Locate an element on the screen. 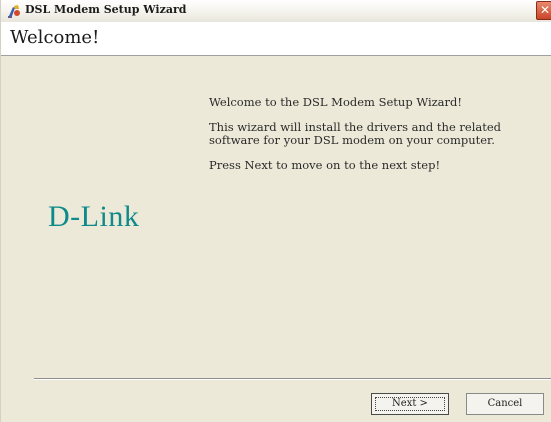 The height and width of the screenshot is (422, 551). footer-divider is located at coordinates (292, 379).